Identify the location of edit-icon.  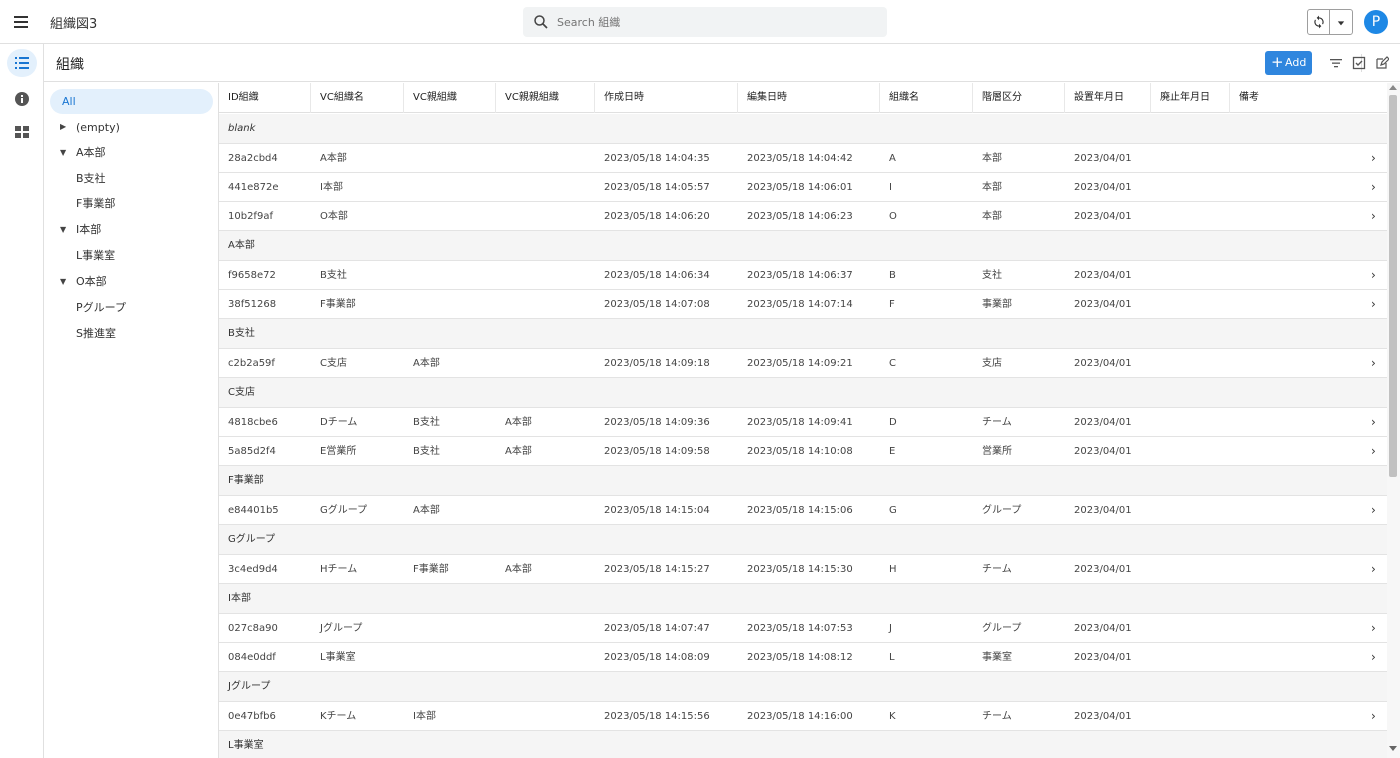
(1382, 63).